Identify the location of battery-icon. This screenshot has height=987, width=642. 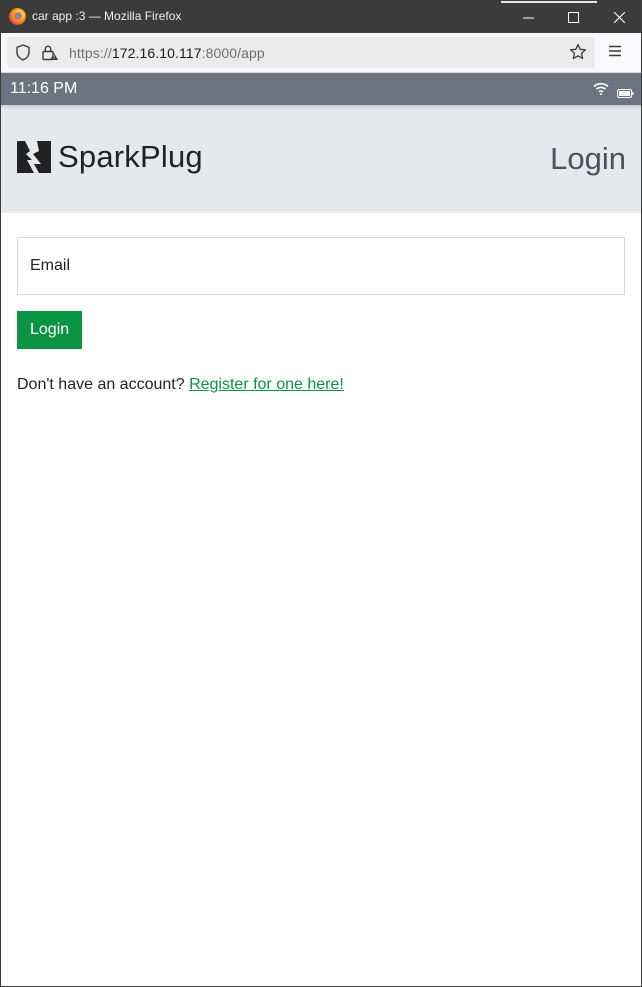
(625, 94).